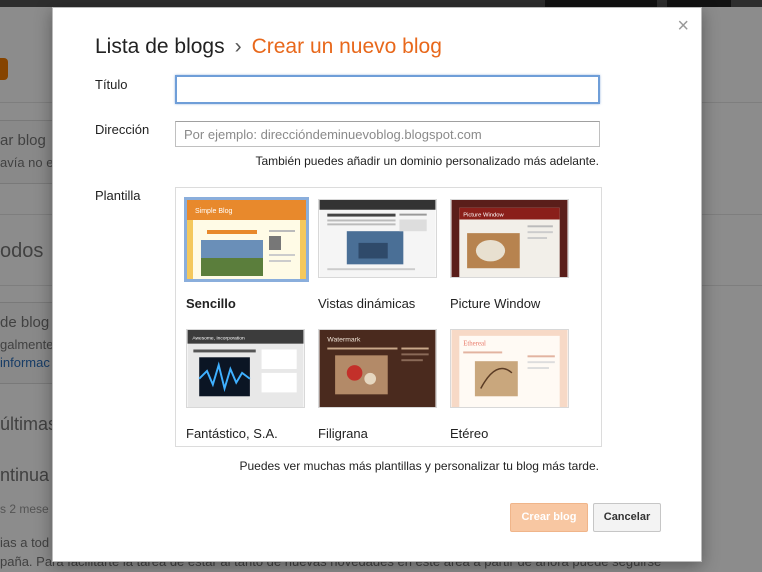  I want to click on template-thumbnail: Simple Blog, so click(246, 239).